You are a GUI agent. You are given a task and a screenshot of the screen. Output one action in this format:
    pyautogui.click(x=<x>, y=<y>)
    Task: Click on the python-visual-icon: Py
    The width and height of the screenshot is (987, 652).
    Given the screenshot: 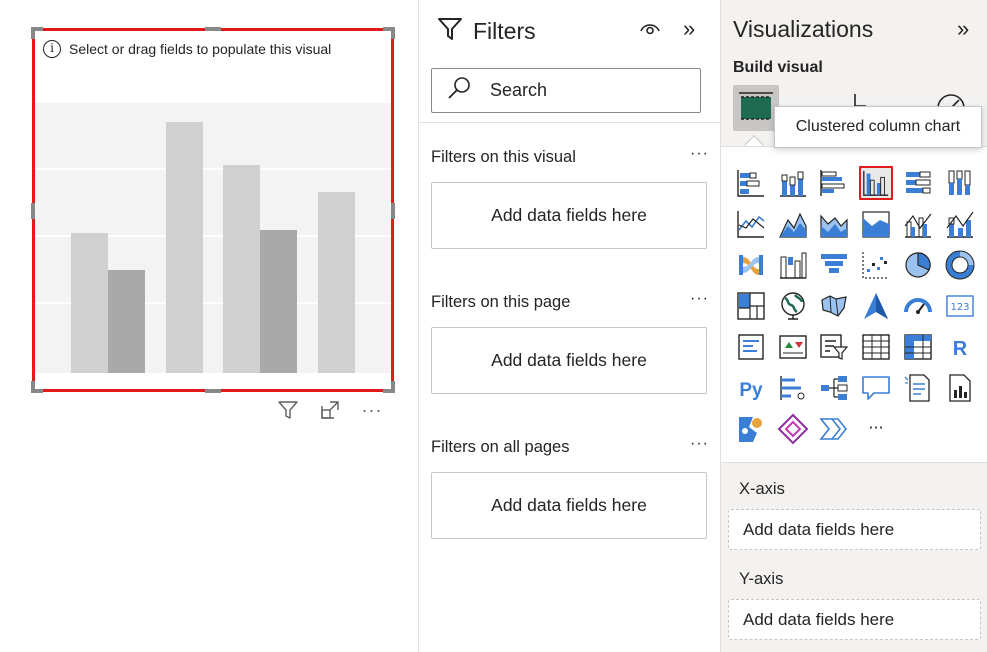 What is the action you would take?
    pyautogui.click(x=751, y=388)
    